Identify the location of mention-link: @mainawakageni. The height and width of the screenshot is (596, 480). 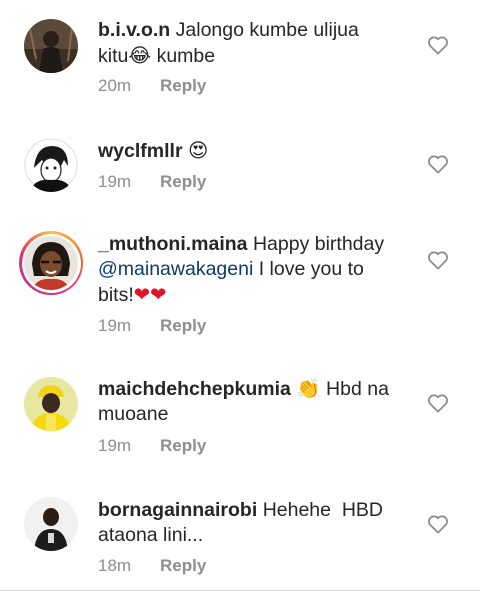
(175, 269).